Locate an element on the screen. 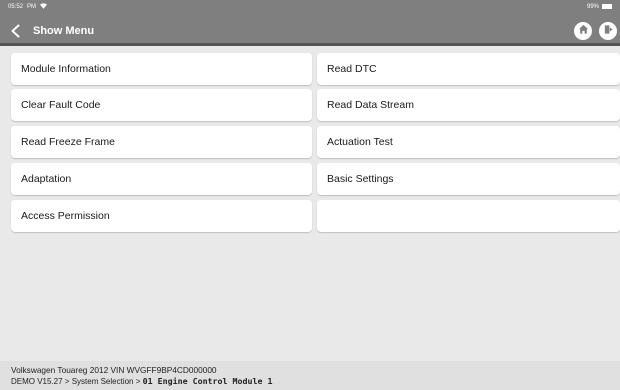  menu-item-label: Read Freeze Frame is located at coordinates (68, 142).